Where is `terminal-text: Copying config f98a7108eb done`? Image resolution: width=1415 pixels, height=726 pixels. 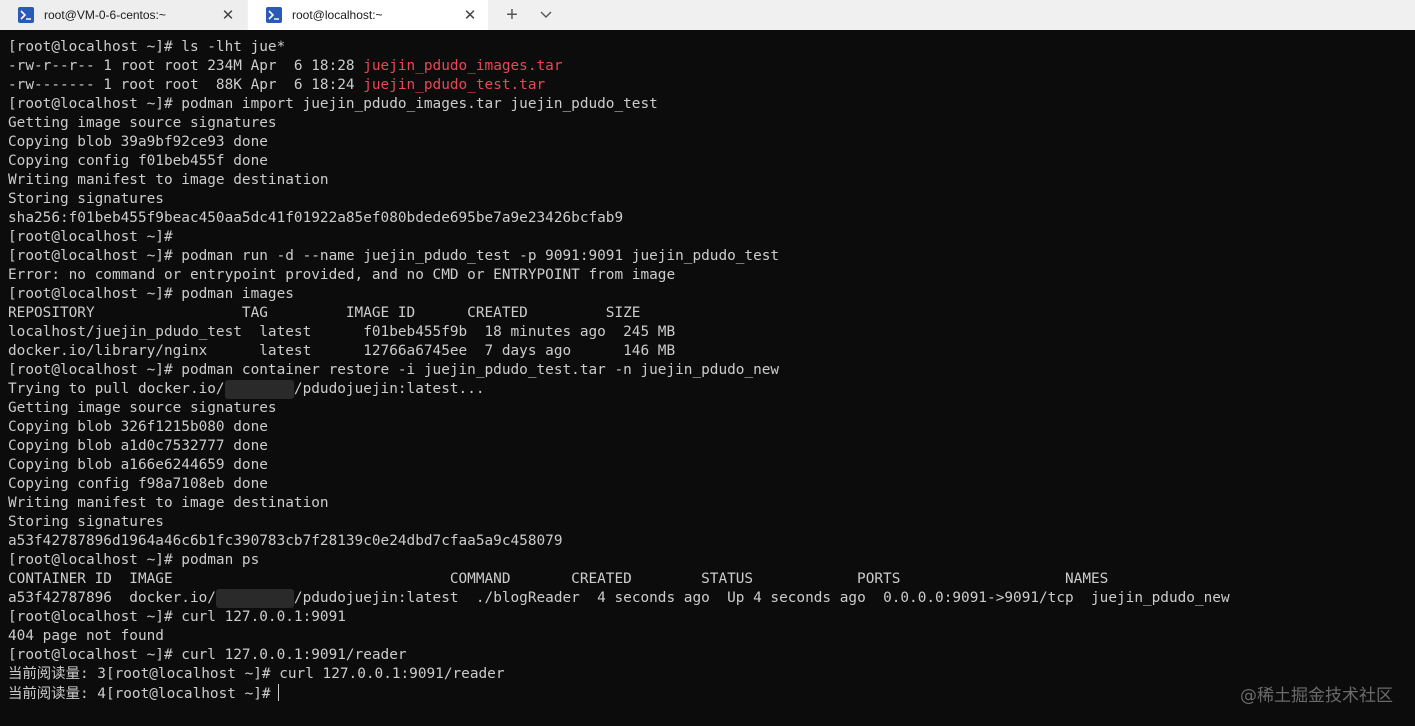 terminal-text: Copying config f98a7108eb done is located at coordinates (138, 484).